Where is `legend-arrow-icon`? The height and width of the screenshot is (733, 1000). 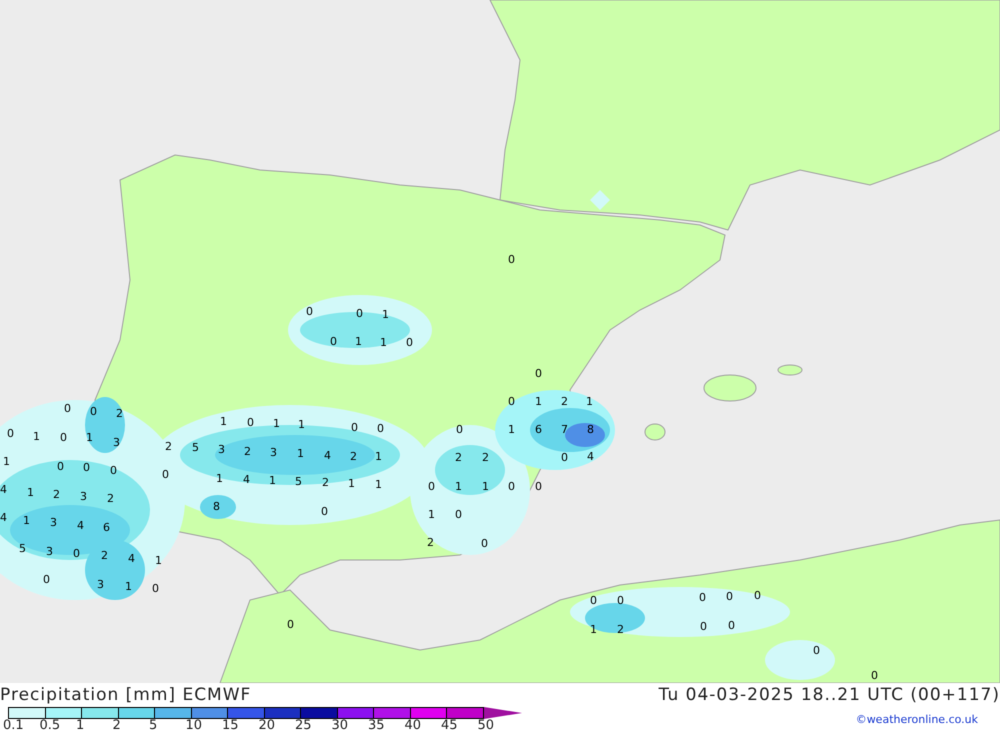
legend-arrow-icon is located at coordinates (503, 713).